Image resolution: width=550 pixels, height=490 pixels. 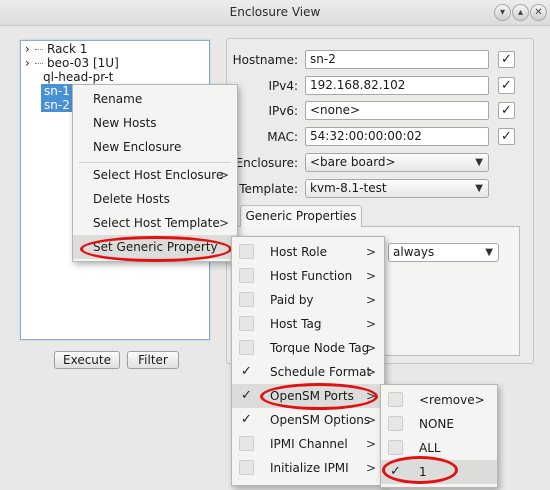 What do you see at coordinates (397, 136) in the screenshot?
I see `mac-field: 54:32:00:00:00:02` at bounding box center [397, 136].